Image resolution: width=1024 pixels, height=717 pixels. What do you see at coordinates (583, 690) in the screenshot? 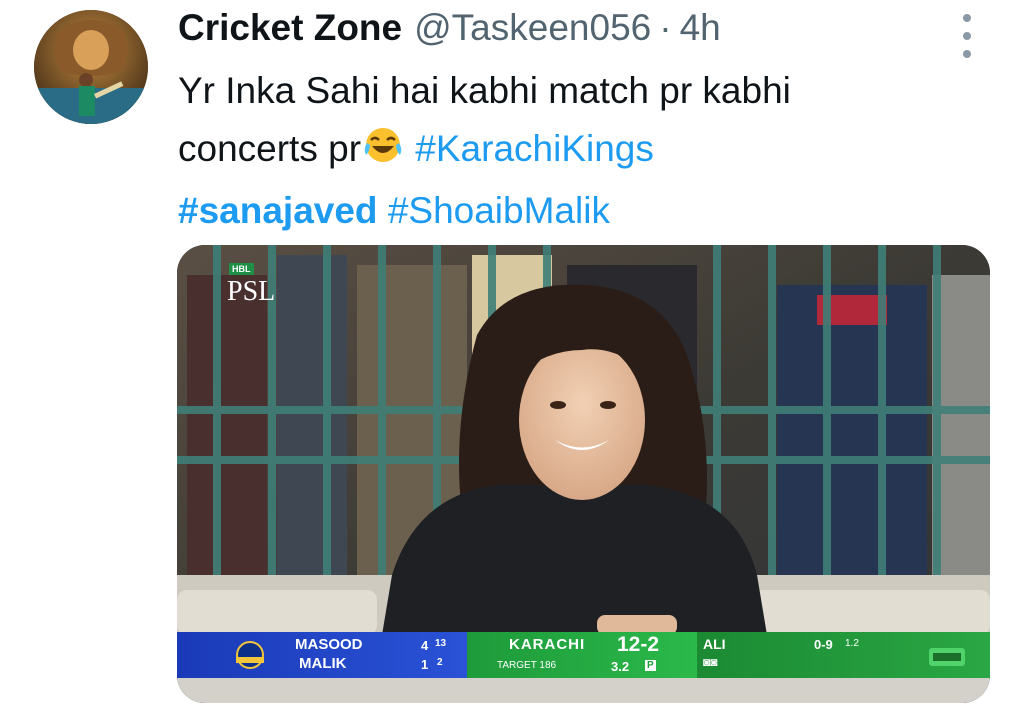
I see `bottom-strip` at bounding box center [583, 690].